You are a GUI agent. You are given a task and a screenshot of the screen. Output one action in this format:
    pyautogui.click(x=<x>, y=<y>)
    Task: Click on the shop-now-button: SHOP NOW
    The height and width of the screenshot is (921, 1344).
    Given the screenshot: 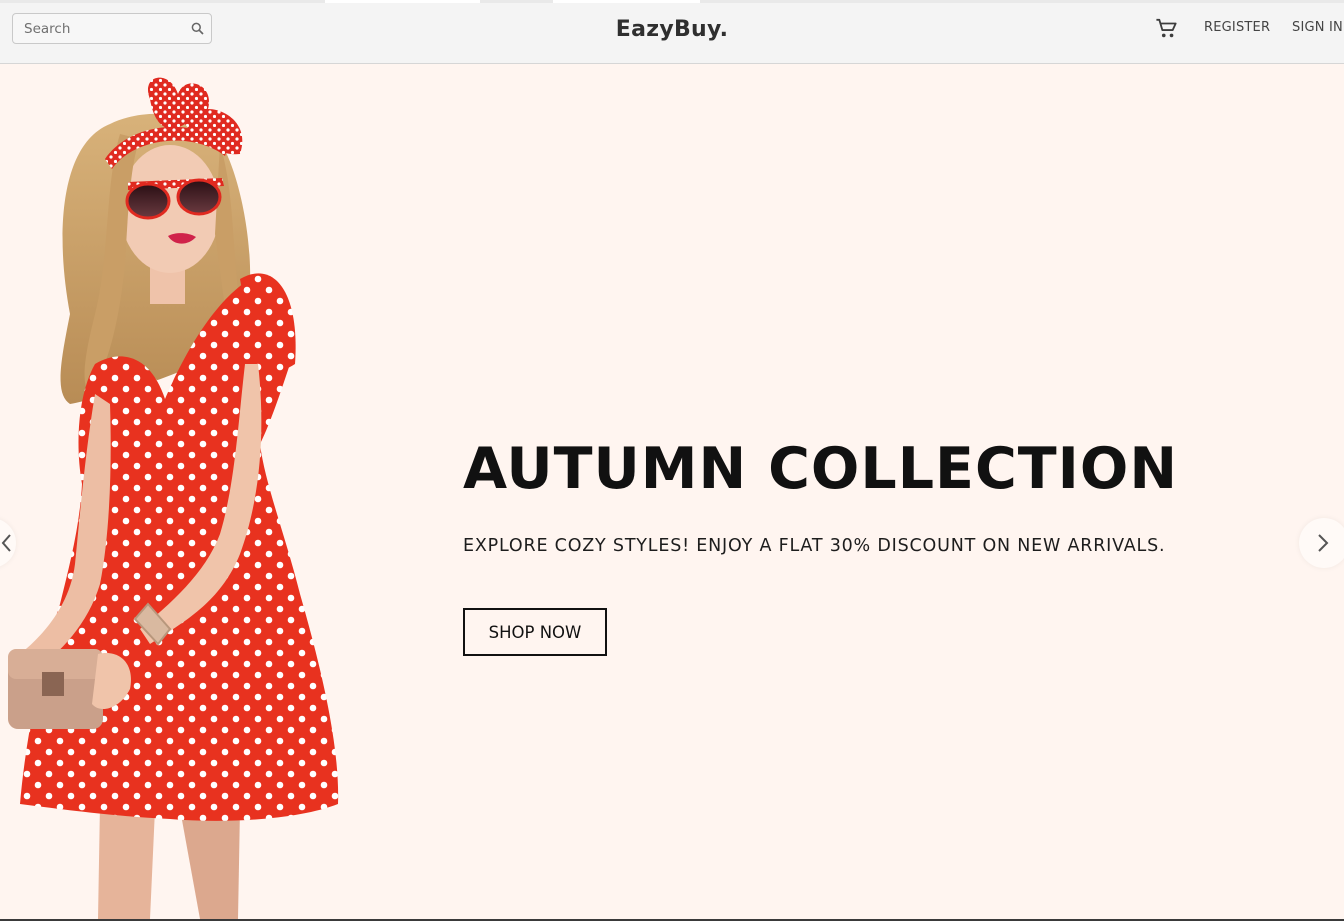 What is the action you would take?
    pyautogui.click(x=535, y=632)
    